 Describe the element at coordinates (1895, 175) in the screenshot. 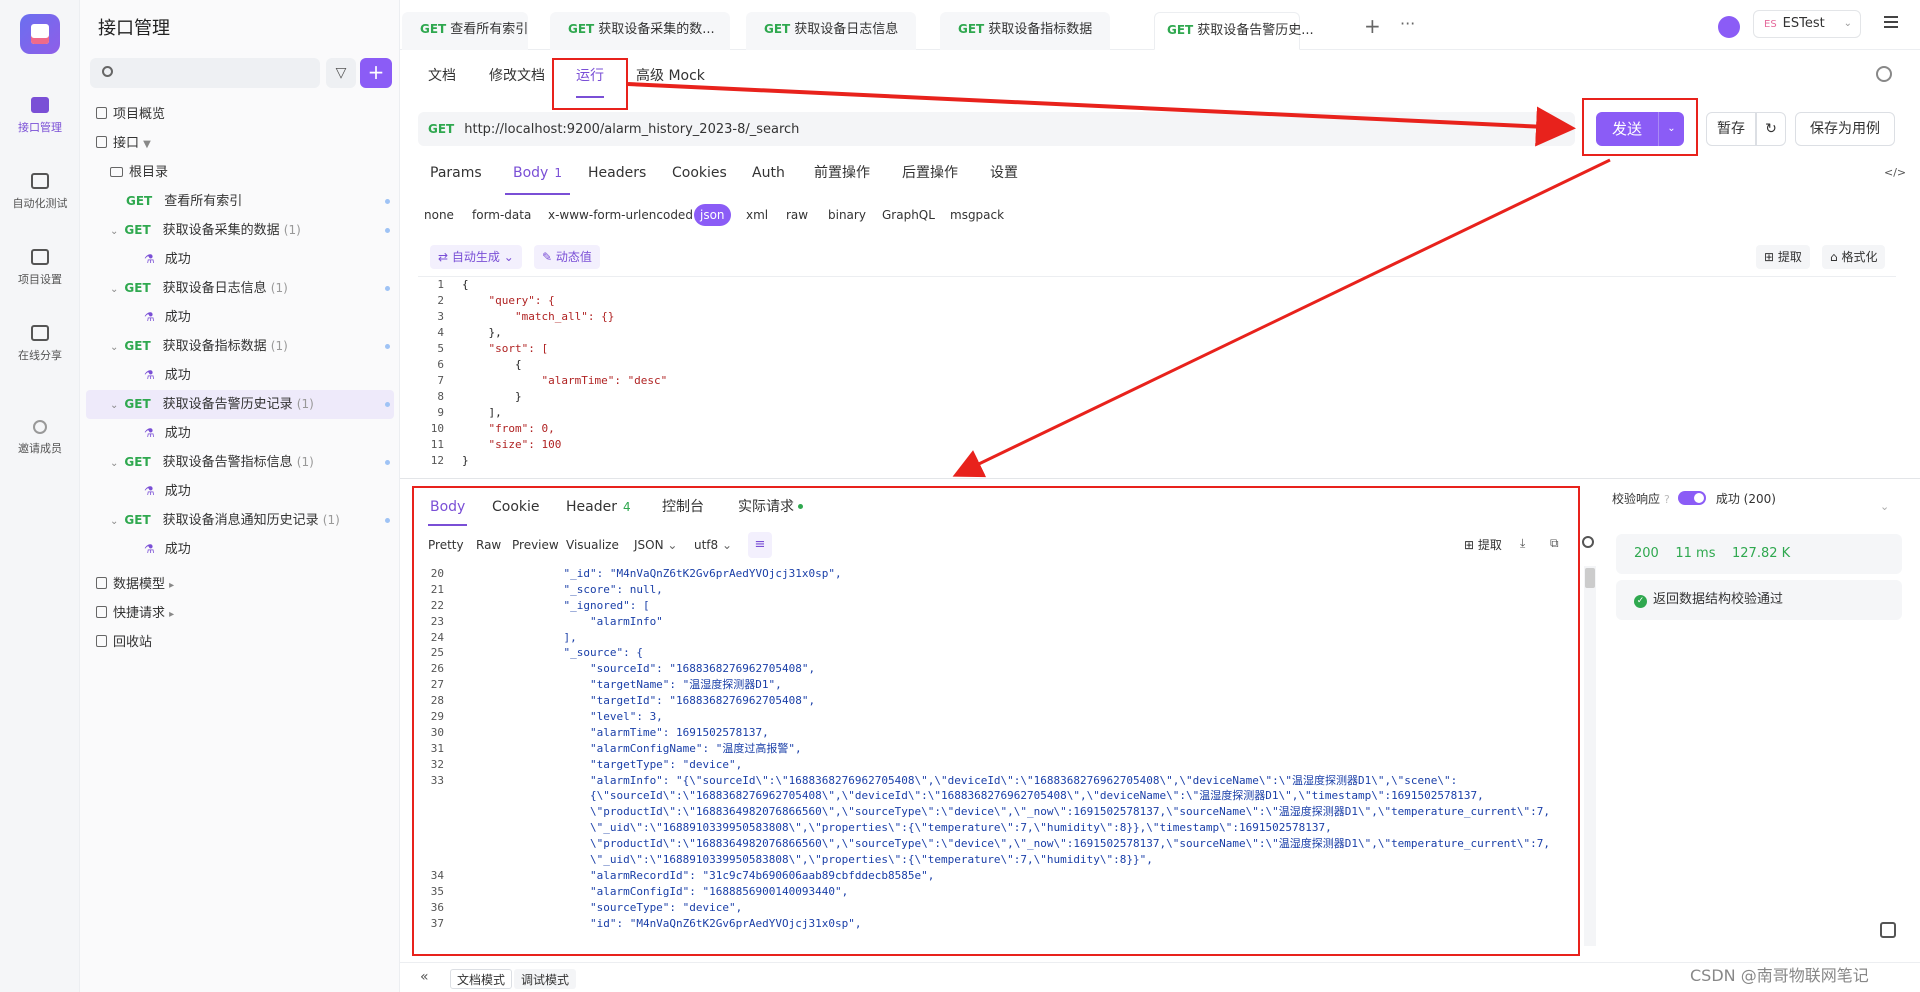

I see `code-icon: </>` at that location.